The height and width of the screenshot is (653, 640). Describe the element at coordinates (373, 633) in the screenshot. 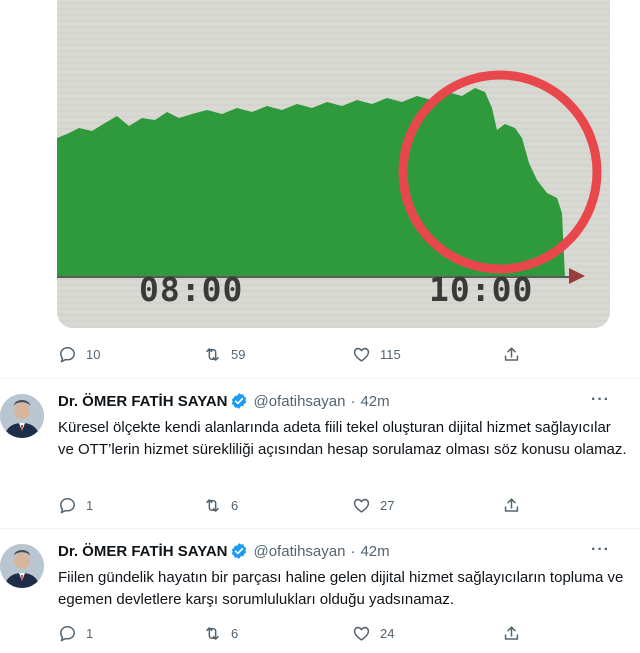

I see `like-button: 24` at that location.